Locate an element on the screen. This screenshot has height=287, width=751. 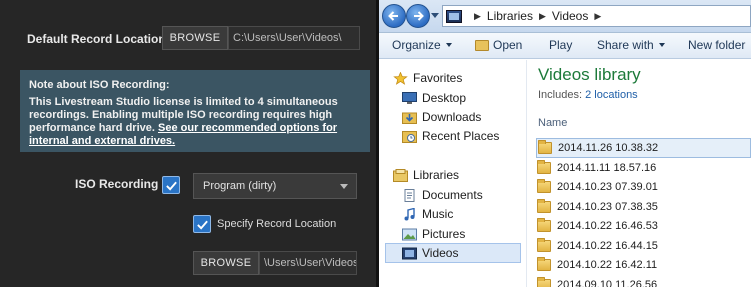
nav-item-downloads: Downloads is located at coordinates (453, 117).